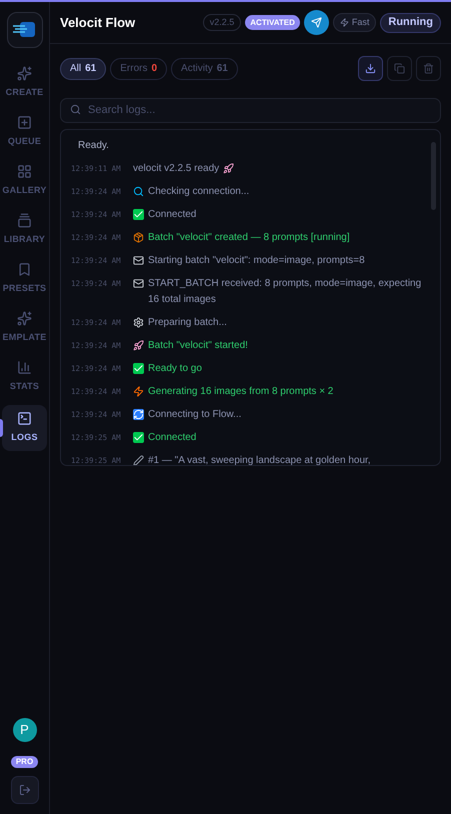 The height and width of the screenshot is (814, 451). I want to click on user-avatar: P, so click(24, 730).